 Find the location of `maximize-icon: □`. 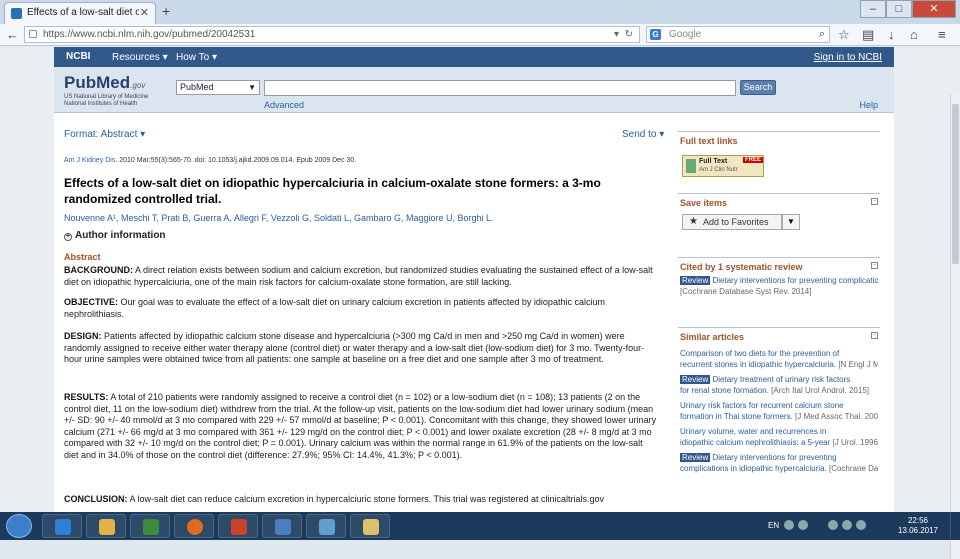

maximize-icon: □ is located at coordinates (899, 9).